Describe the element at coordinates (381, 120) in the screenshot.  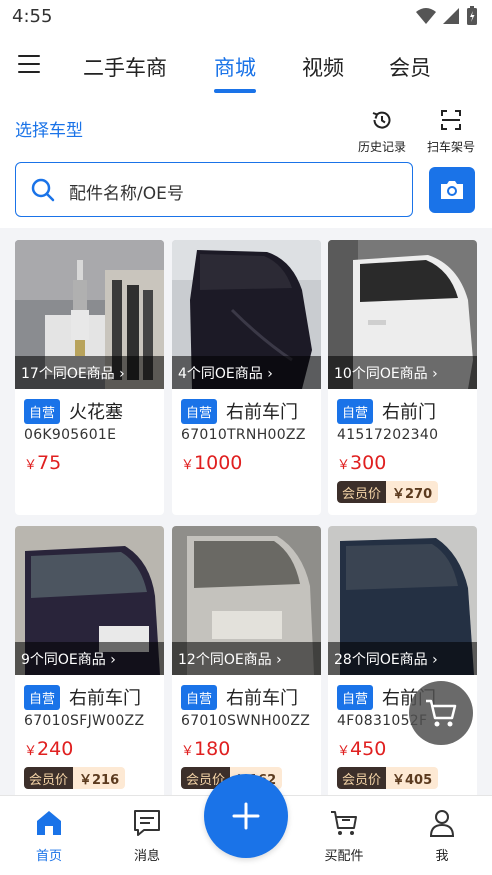
I see `history-icon` at that location.